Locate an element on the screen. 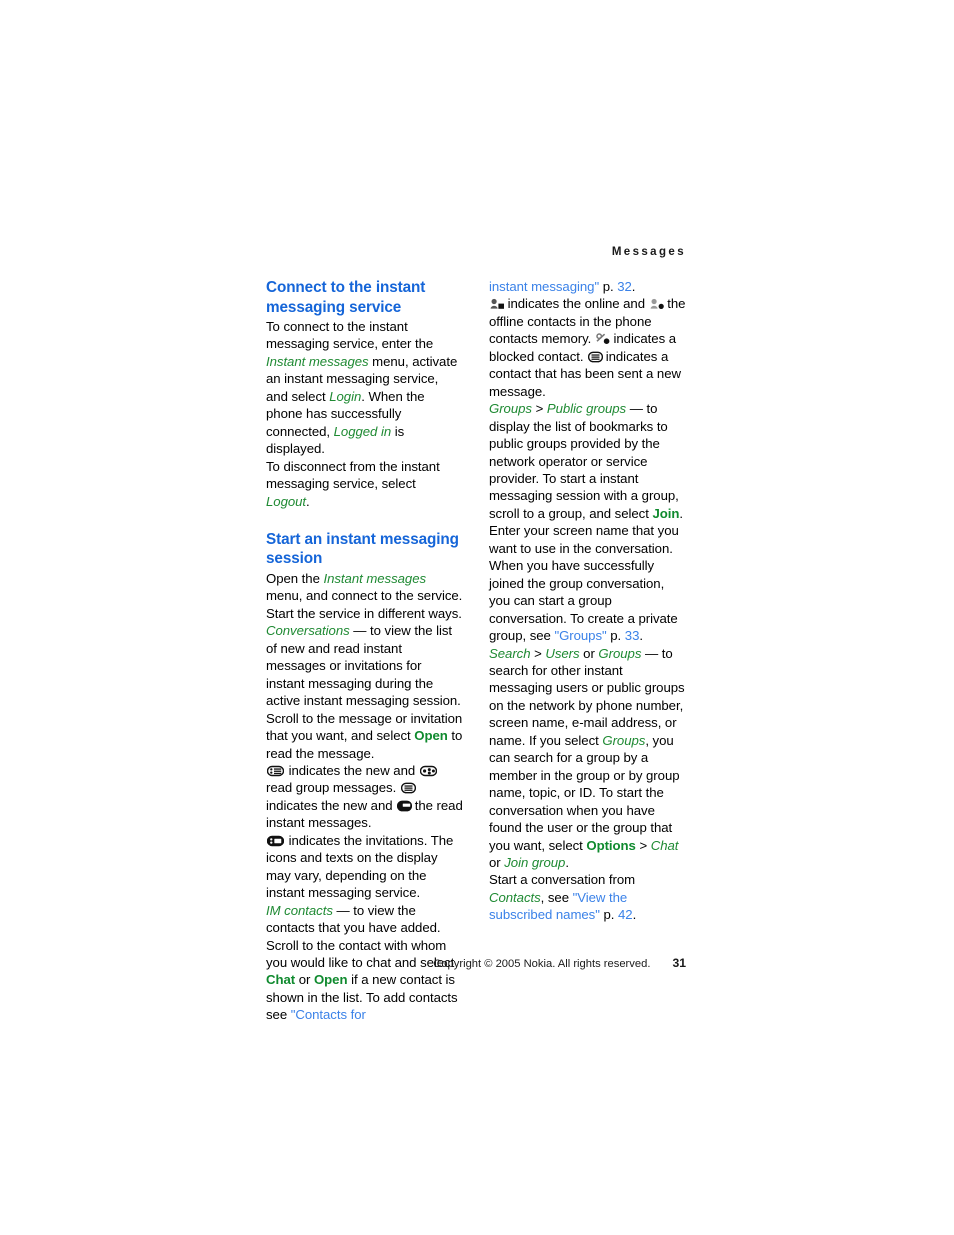 The width and height of the screenshot is (954, 1235). cross-reference-link-instant-messaging: instant messaging" is located at coordinates (544, 286).